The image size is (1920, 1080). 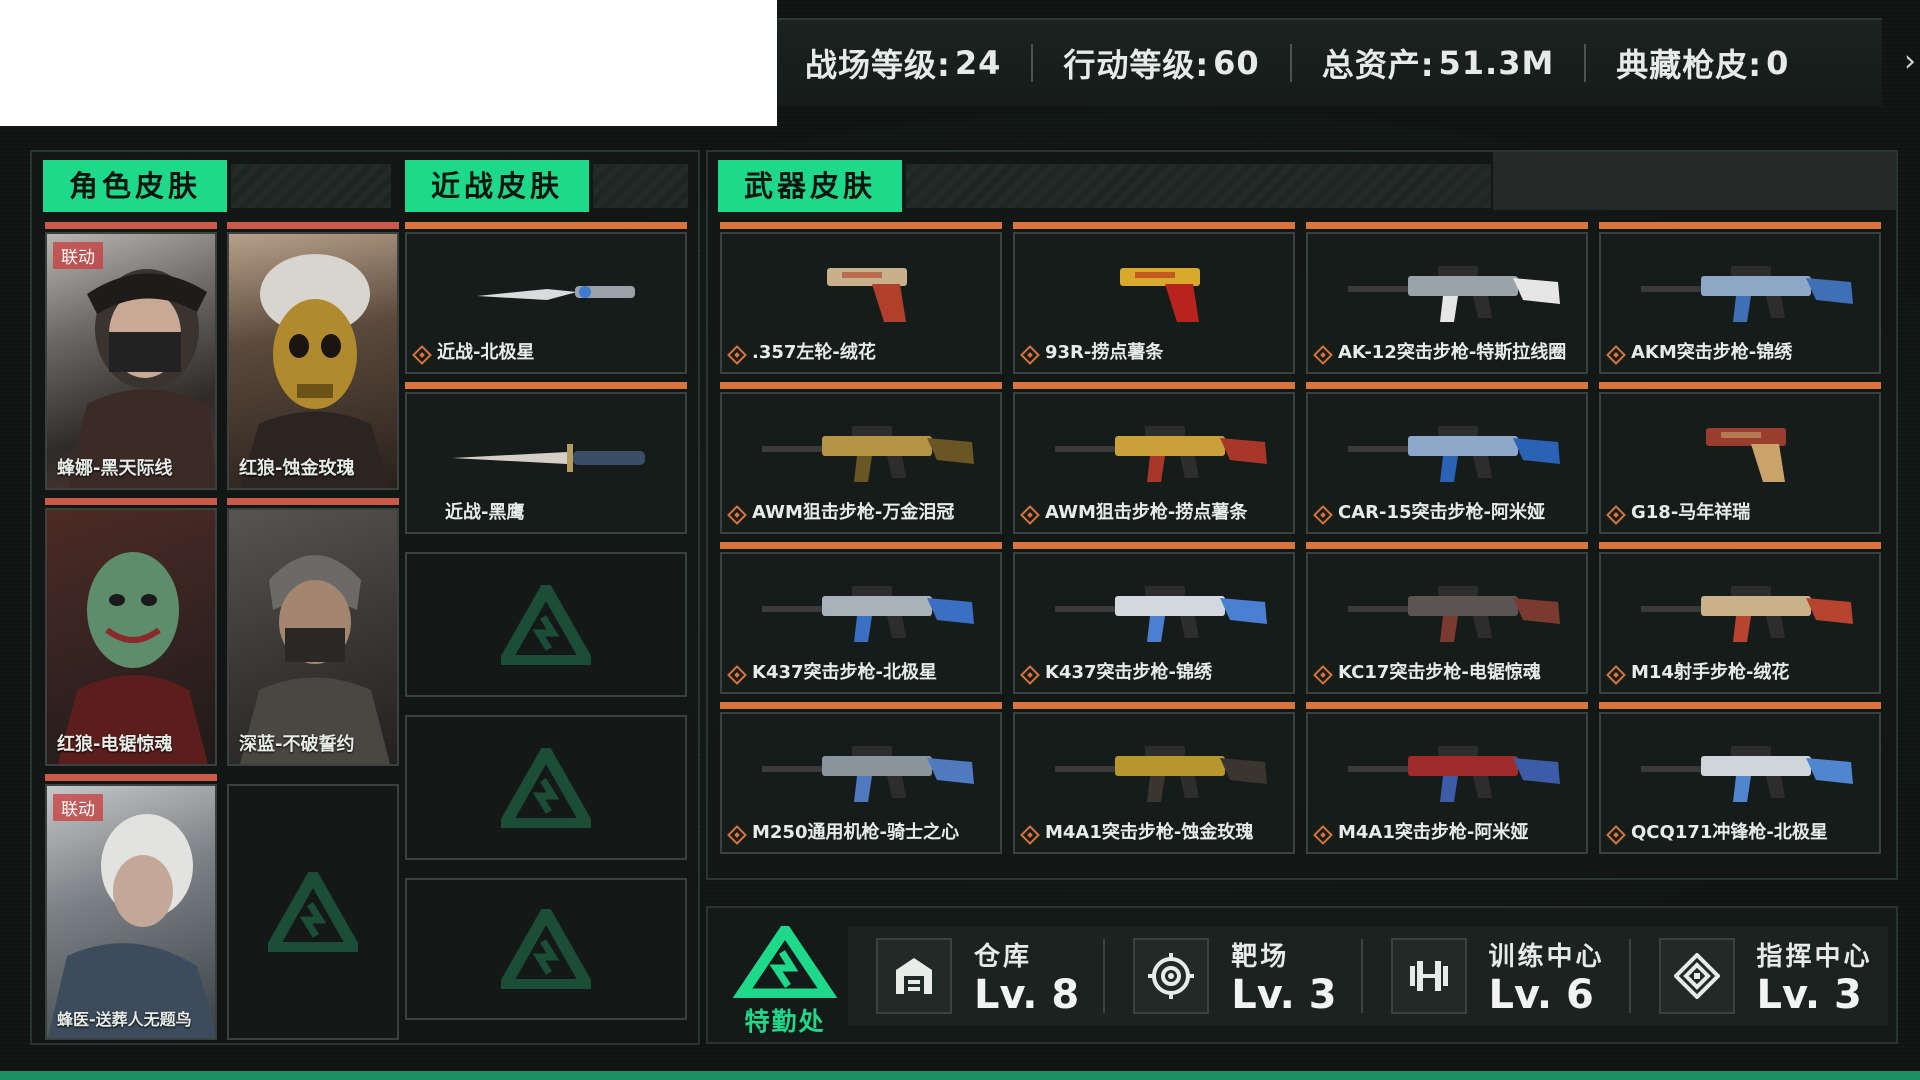 What do you see at coordinates (1710, 672) in the screenshot?
I see `skin-label: M14射手步枪-绒花` at bounding box center [1710, 672].